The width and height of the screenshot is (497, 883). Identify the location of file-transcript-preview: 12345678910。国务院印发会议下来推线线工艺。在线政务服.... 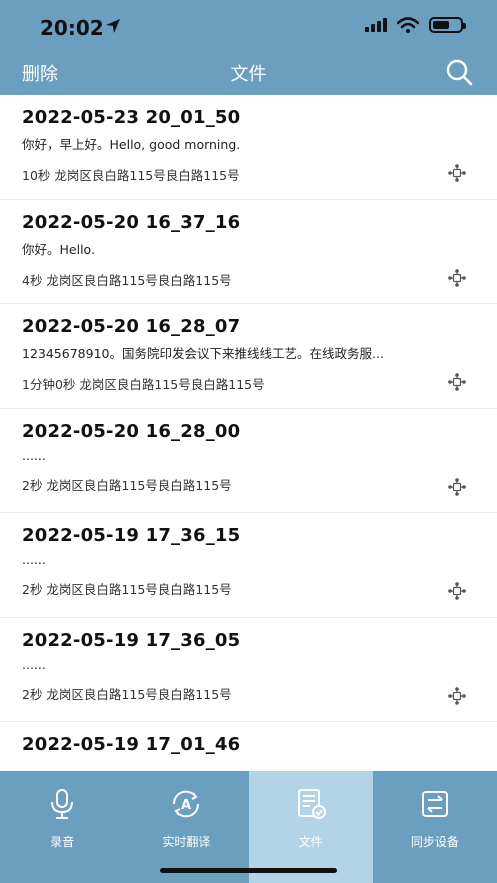
(203, 353).